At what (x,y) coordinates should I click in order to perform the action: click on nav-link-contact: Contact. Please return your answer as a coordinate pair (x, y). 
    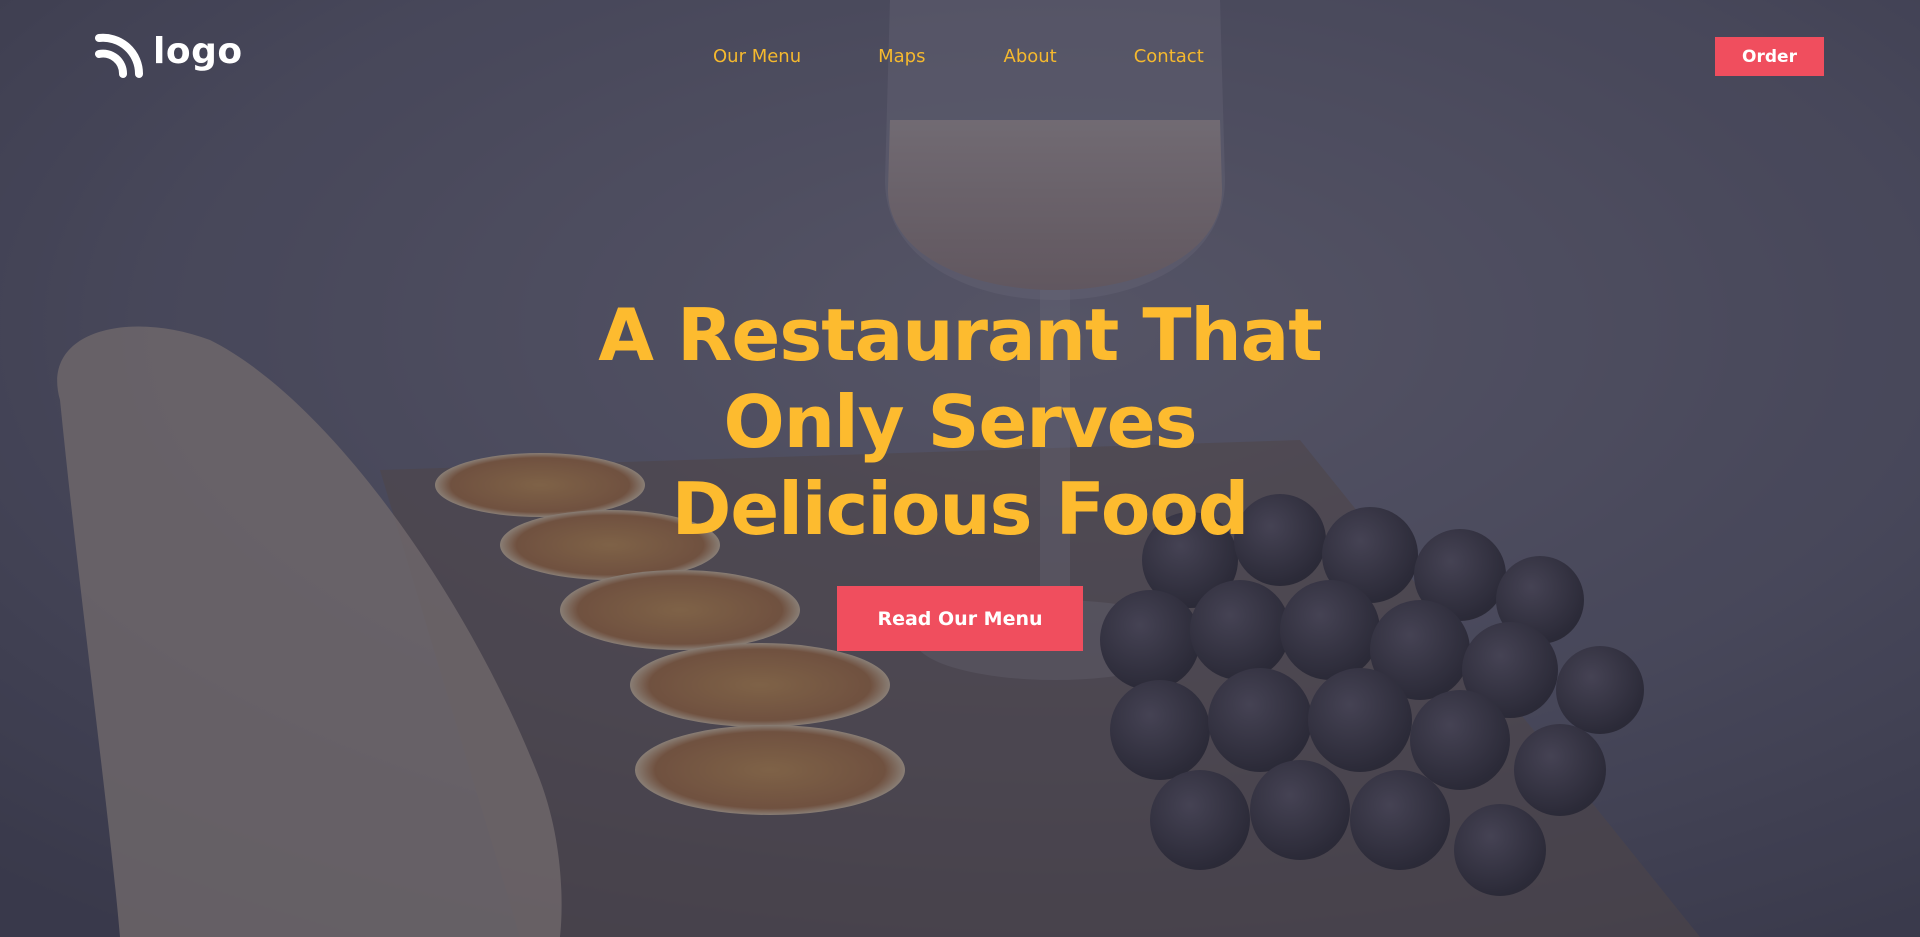
    Looking at the image, I should click on (1169, 57).